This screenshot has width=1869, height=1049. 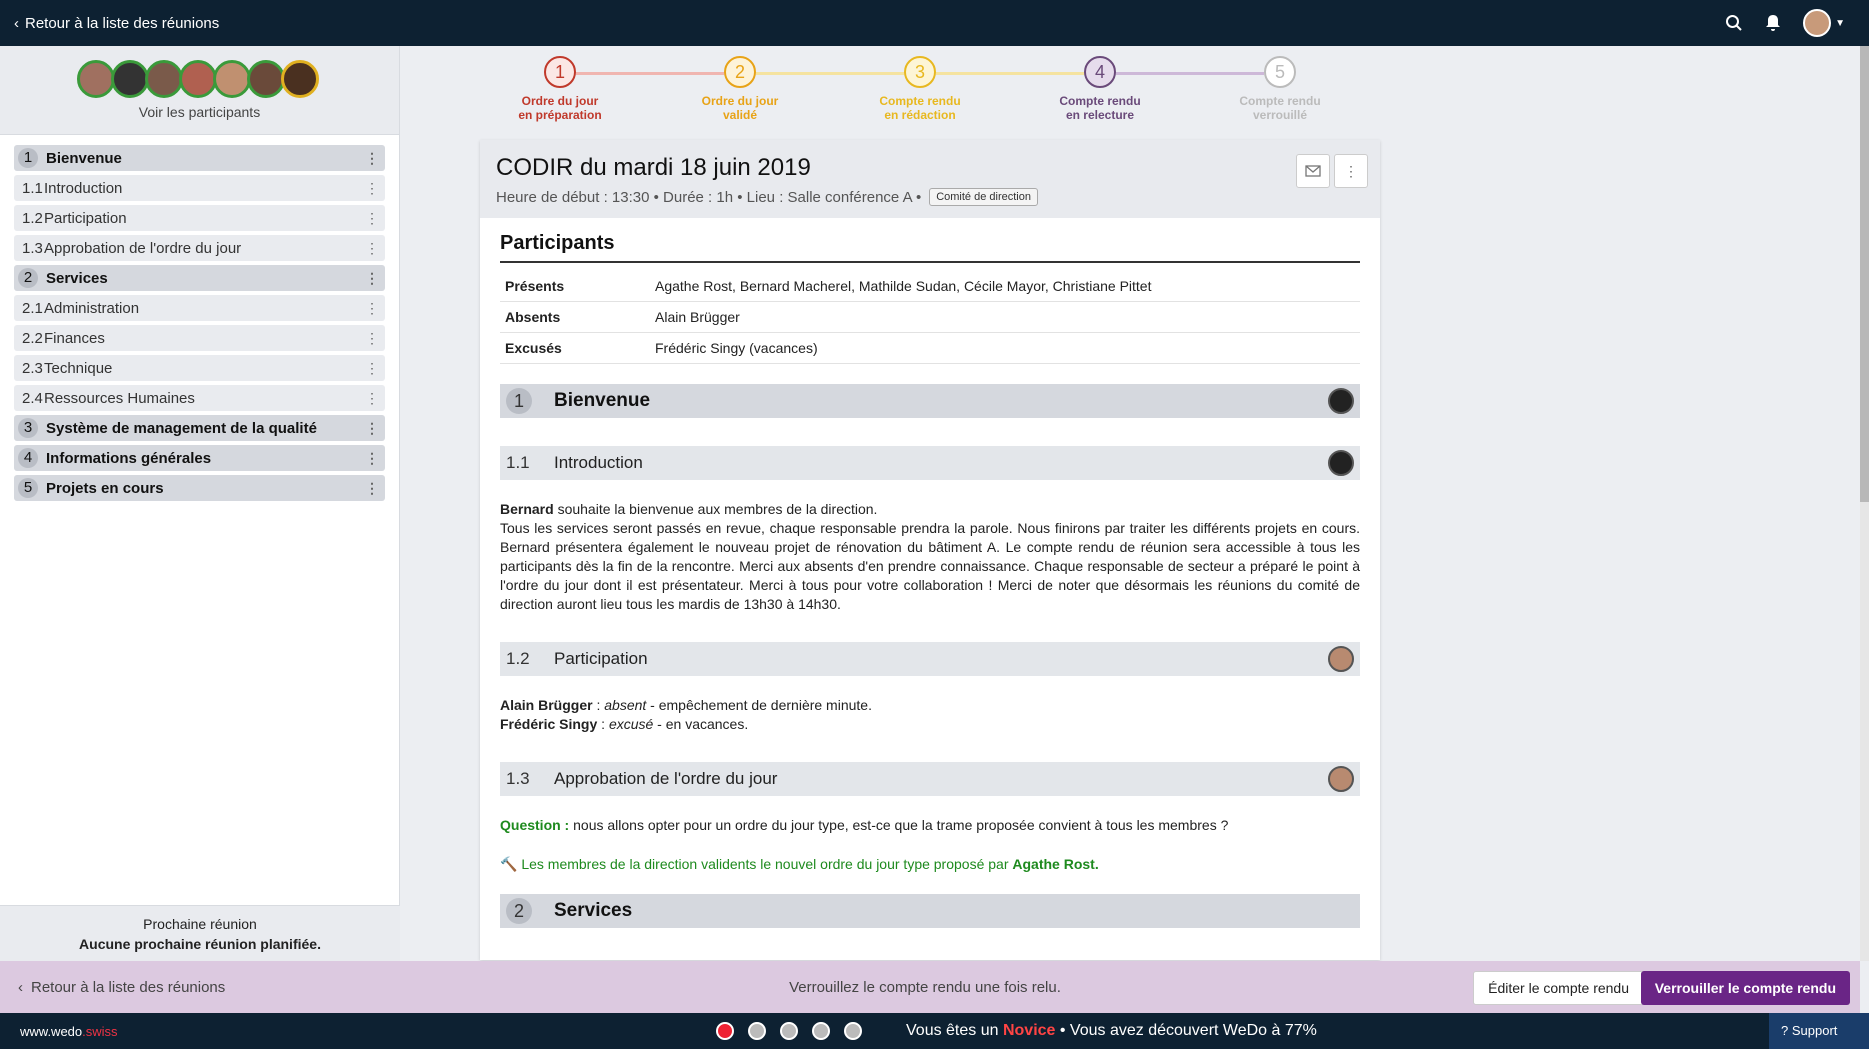 I want to click on back-to-list-link-bottom: ‹ Retour à la liste des réunions, so click(x=121, y=987).